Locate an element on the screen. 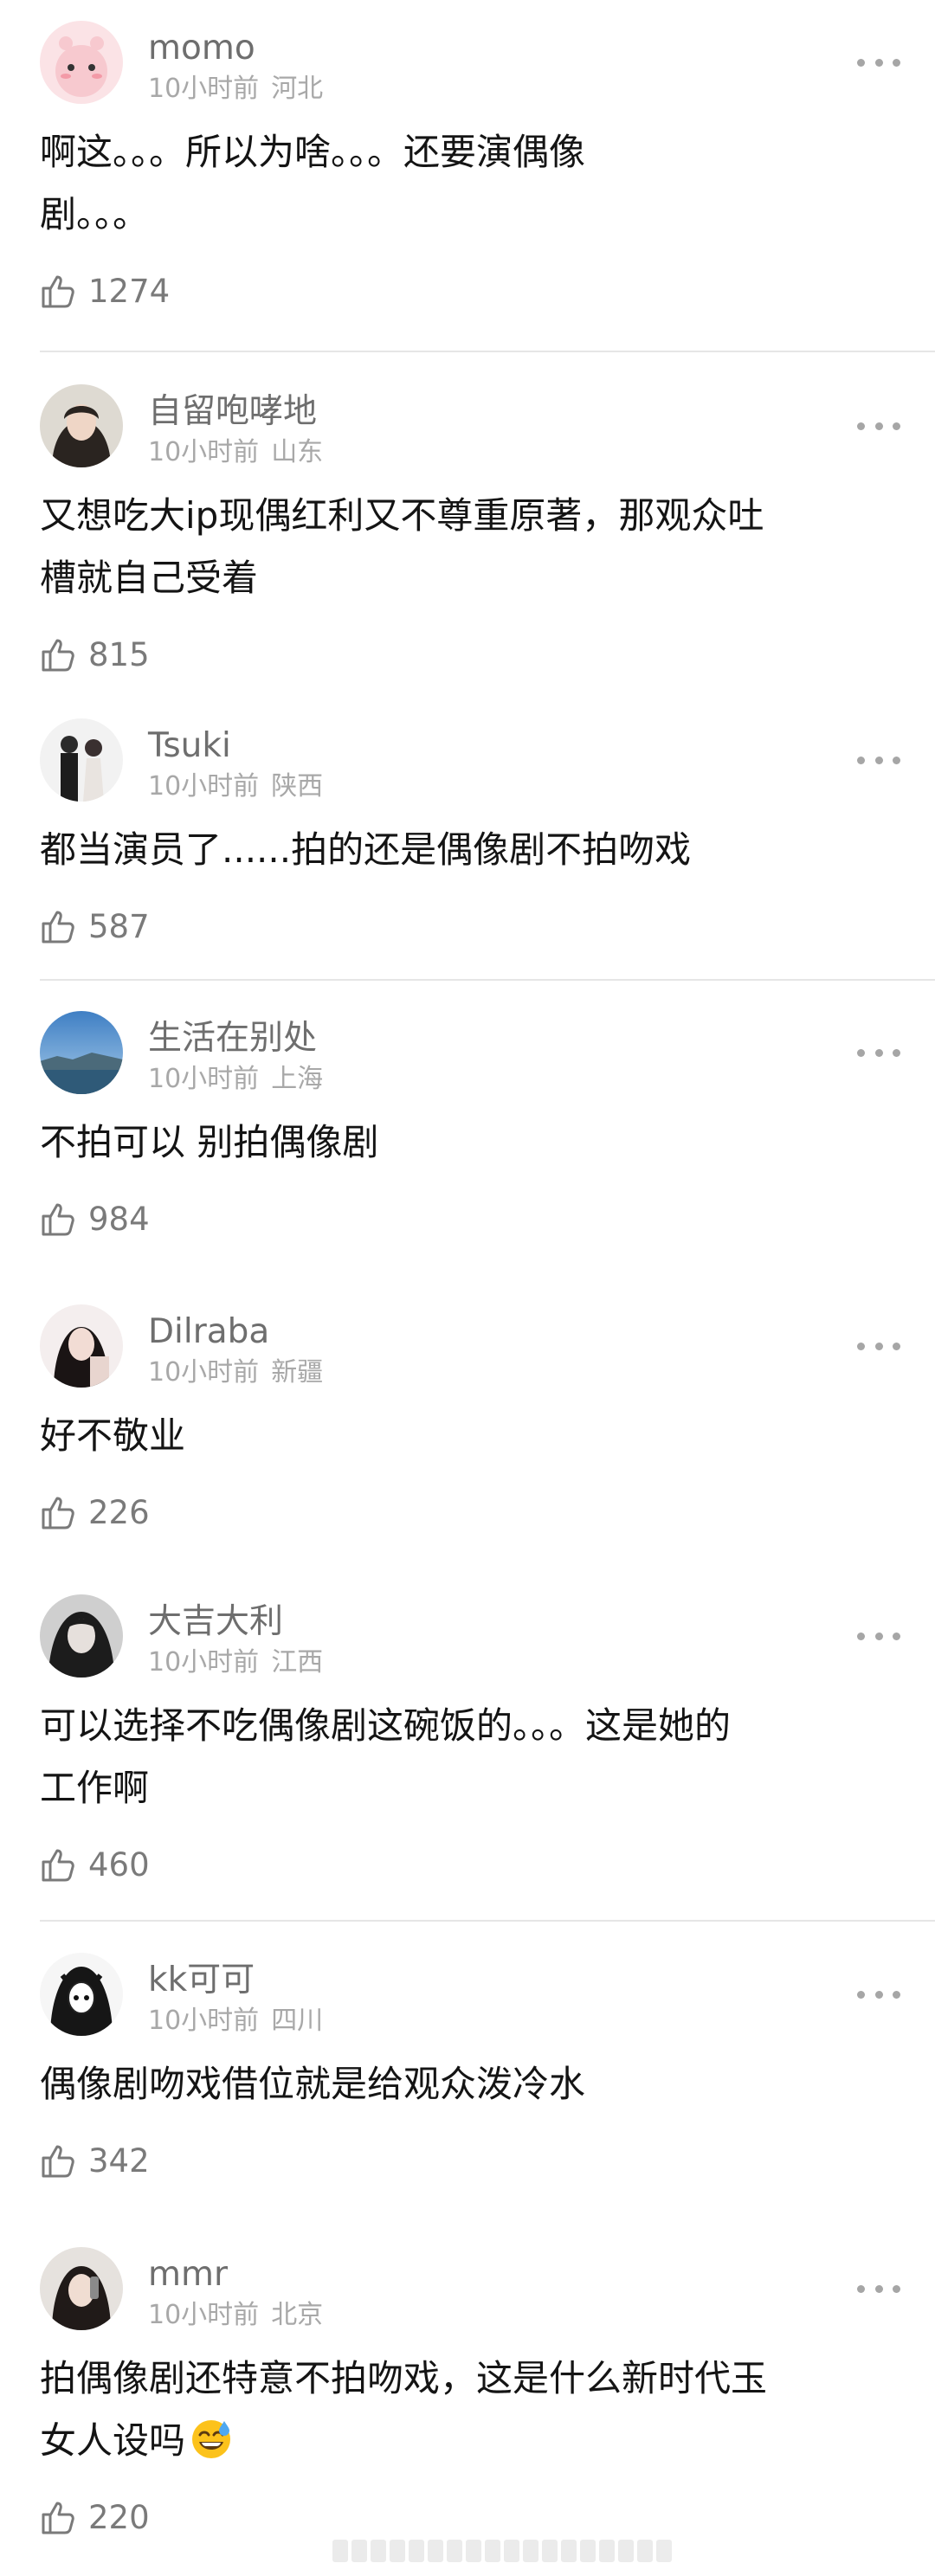  comment-text: 偶像剧吻戏借位就是给观众泼冷水 is located at coordinates (468, 2084).